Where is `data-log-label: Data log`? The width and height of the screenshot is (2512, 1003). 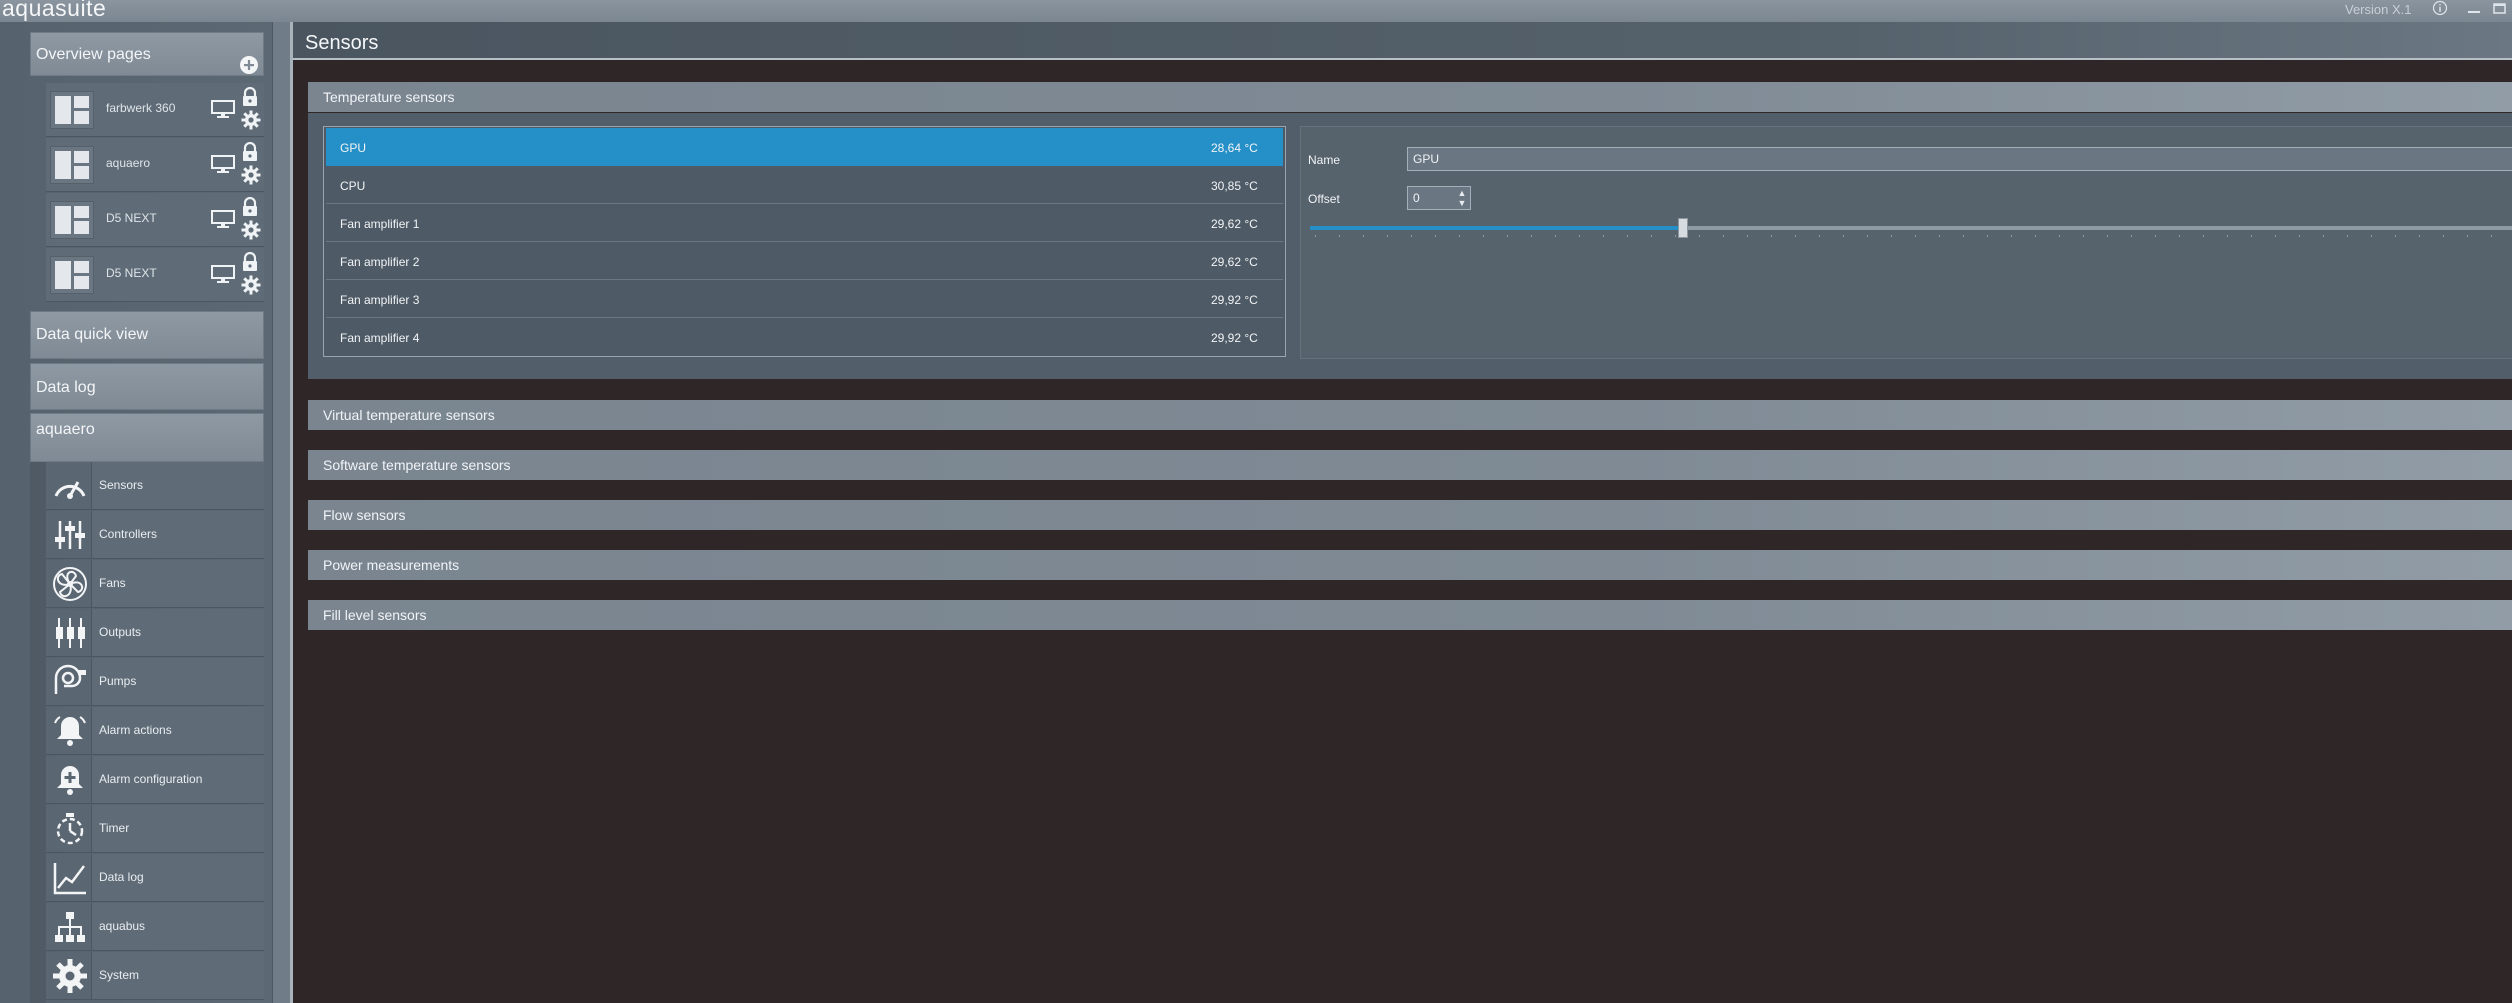 data-log-label: Data log is located at coordinates (66, 387).